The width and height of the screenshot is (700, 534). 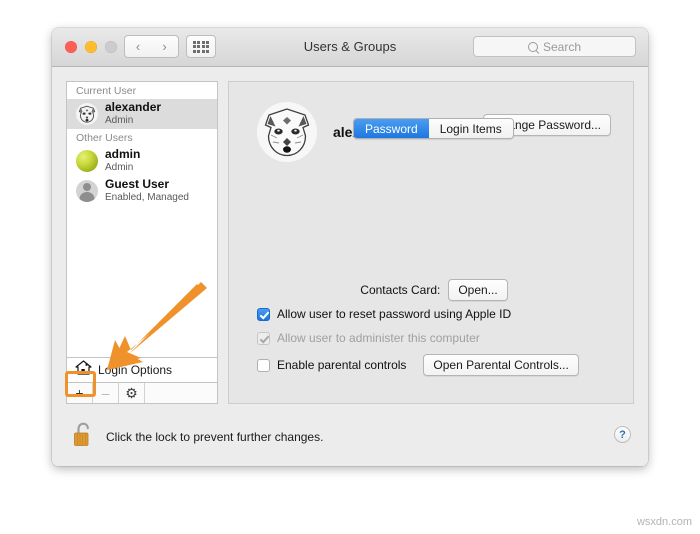 I want to click on add-user-button: +, so click(x=80, y=393).